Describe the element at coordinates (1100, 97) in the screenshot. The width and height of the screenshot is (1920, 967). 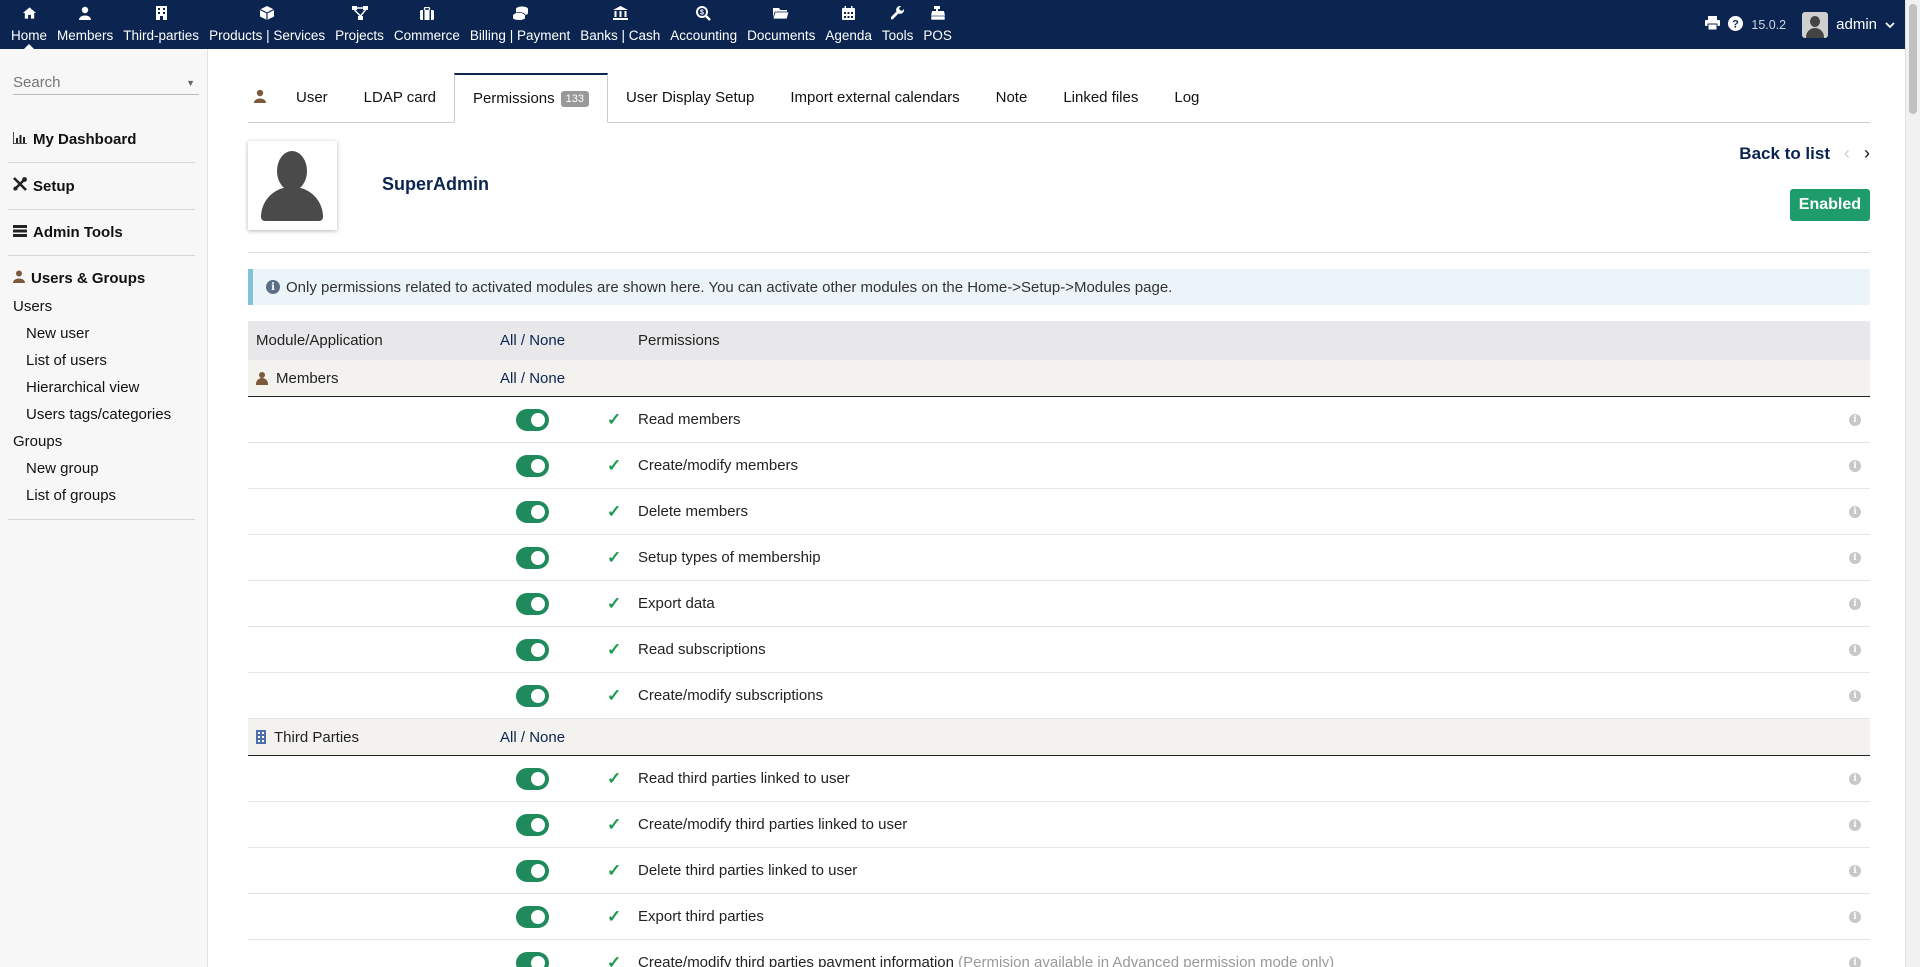
I see `tab-linked-files: Linked files` at that location.